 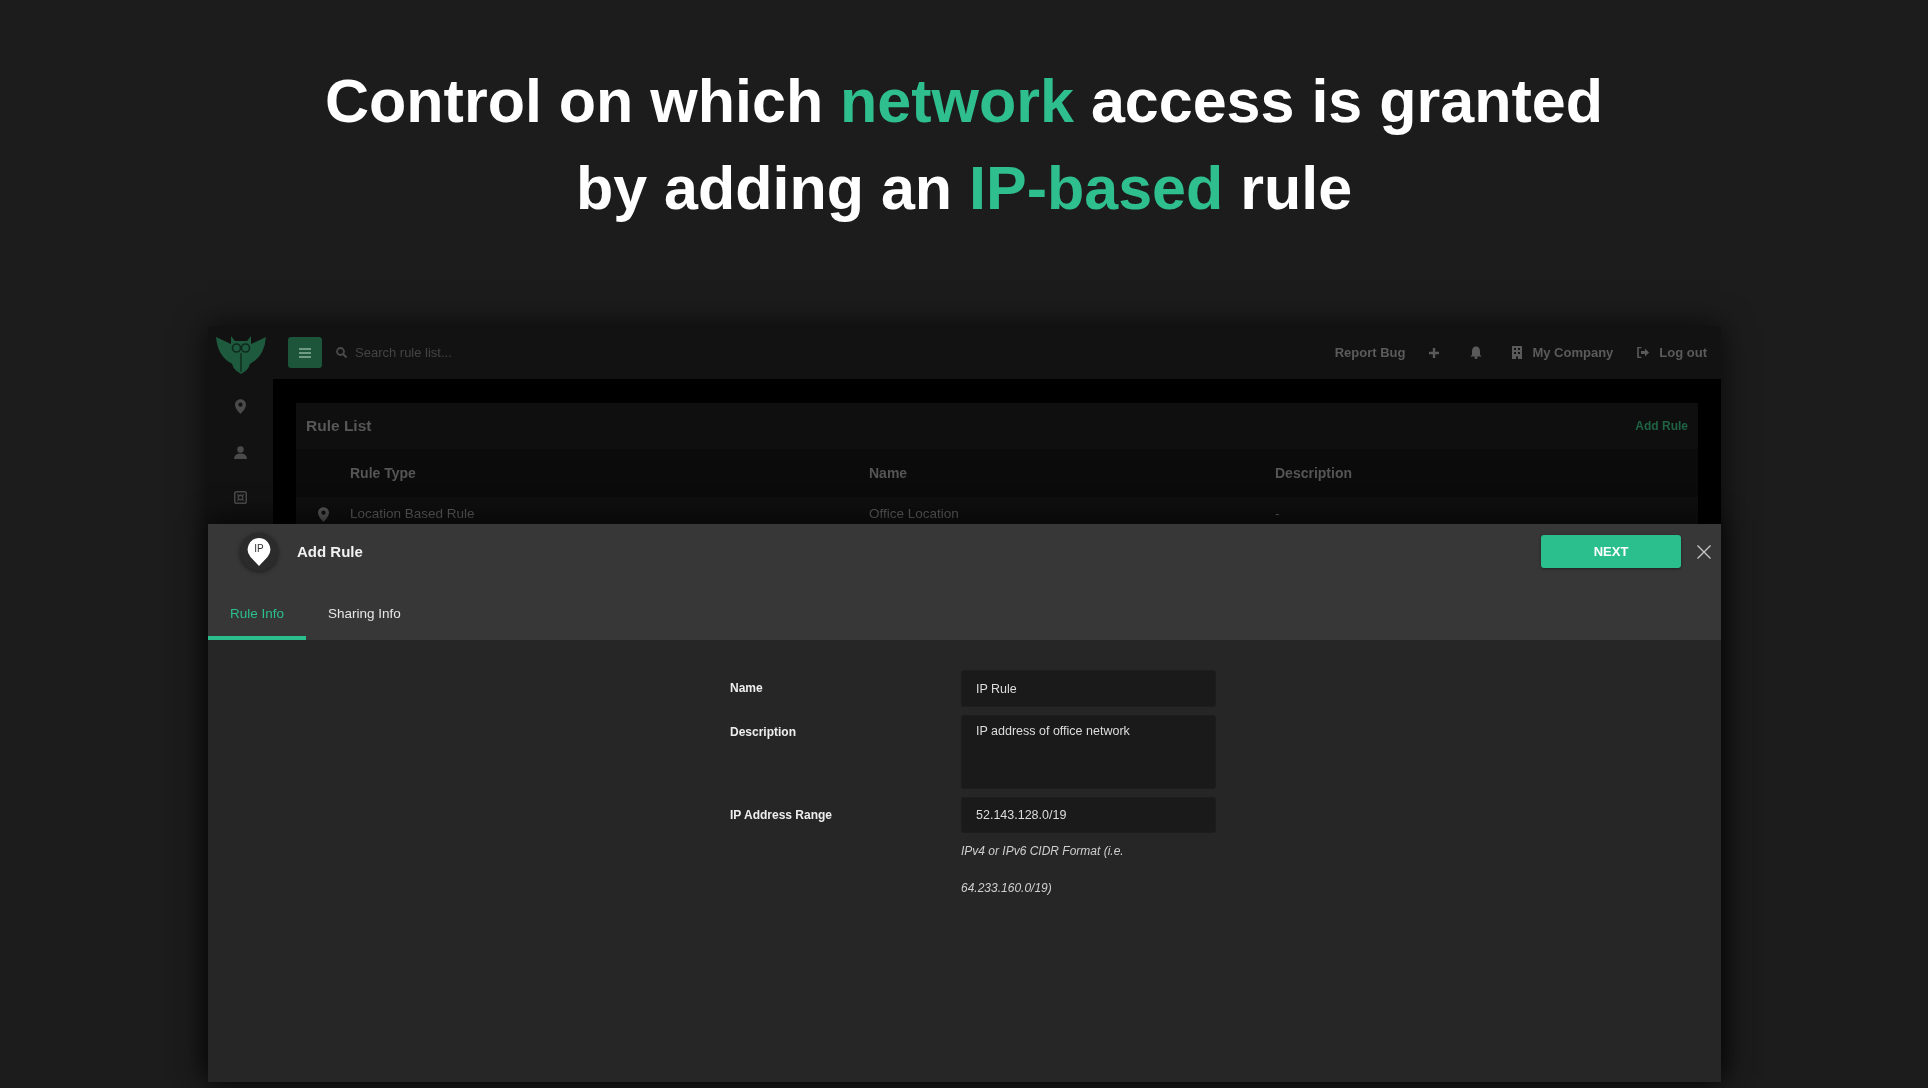 I want to click on search-icon, so click(x=341, y=352).